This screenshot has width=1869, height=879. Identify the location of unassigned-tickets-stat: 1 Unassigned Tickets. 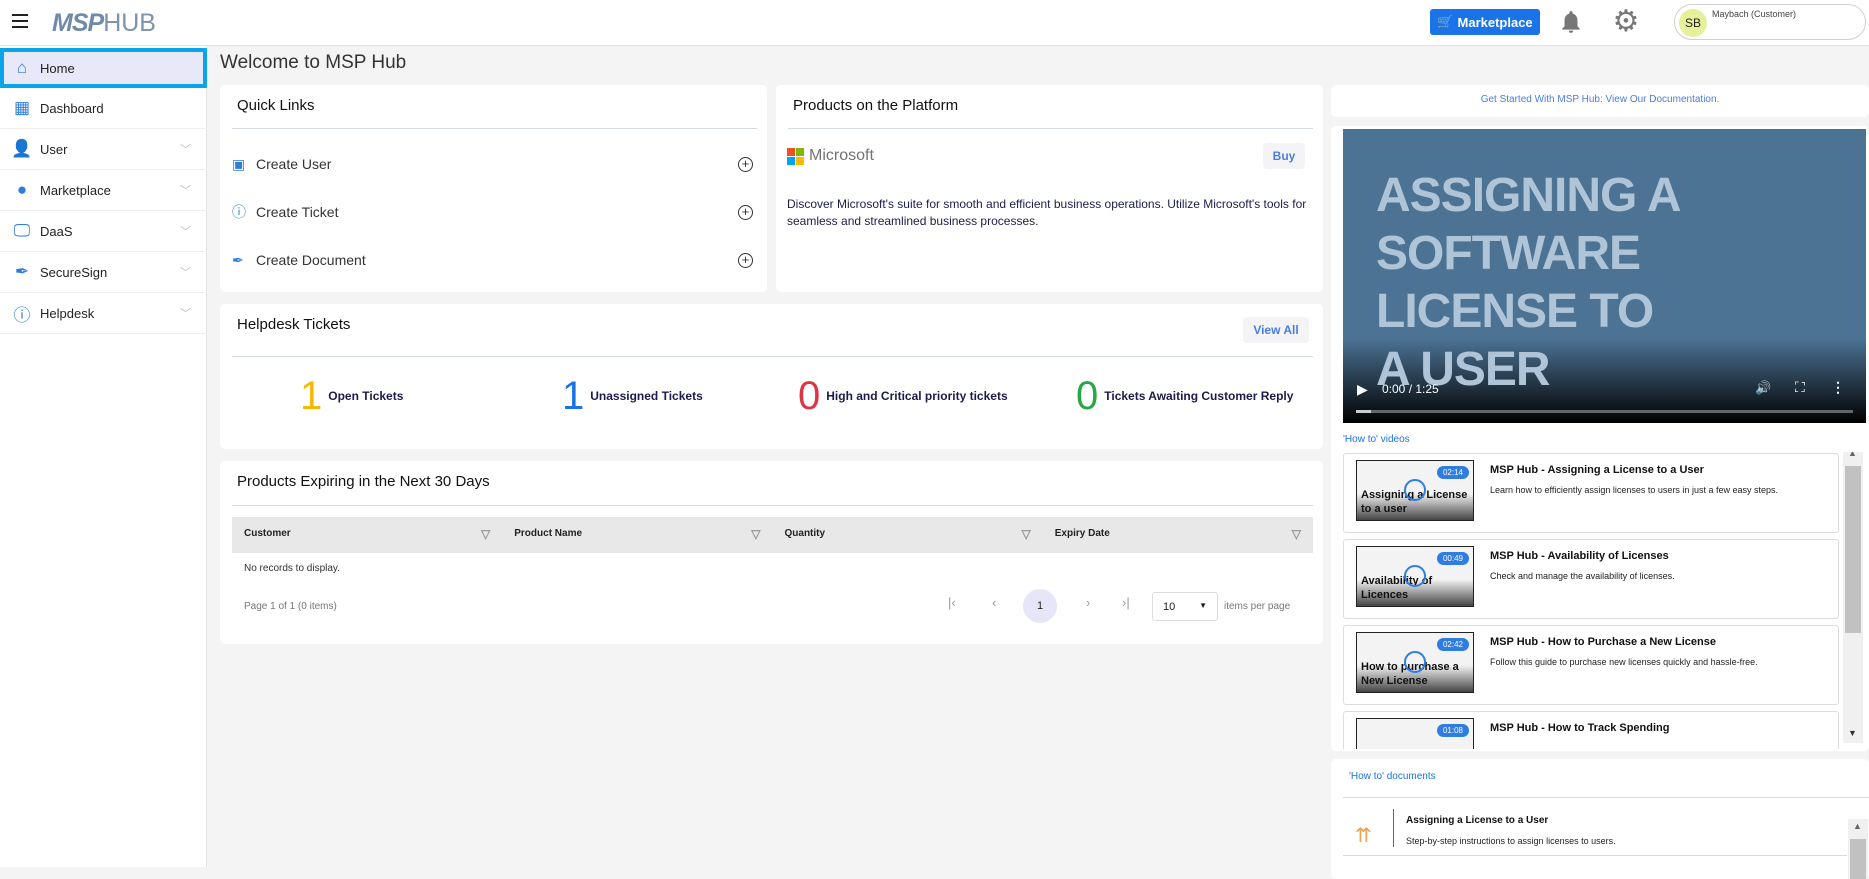
(632, 396).